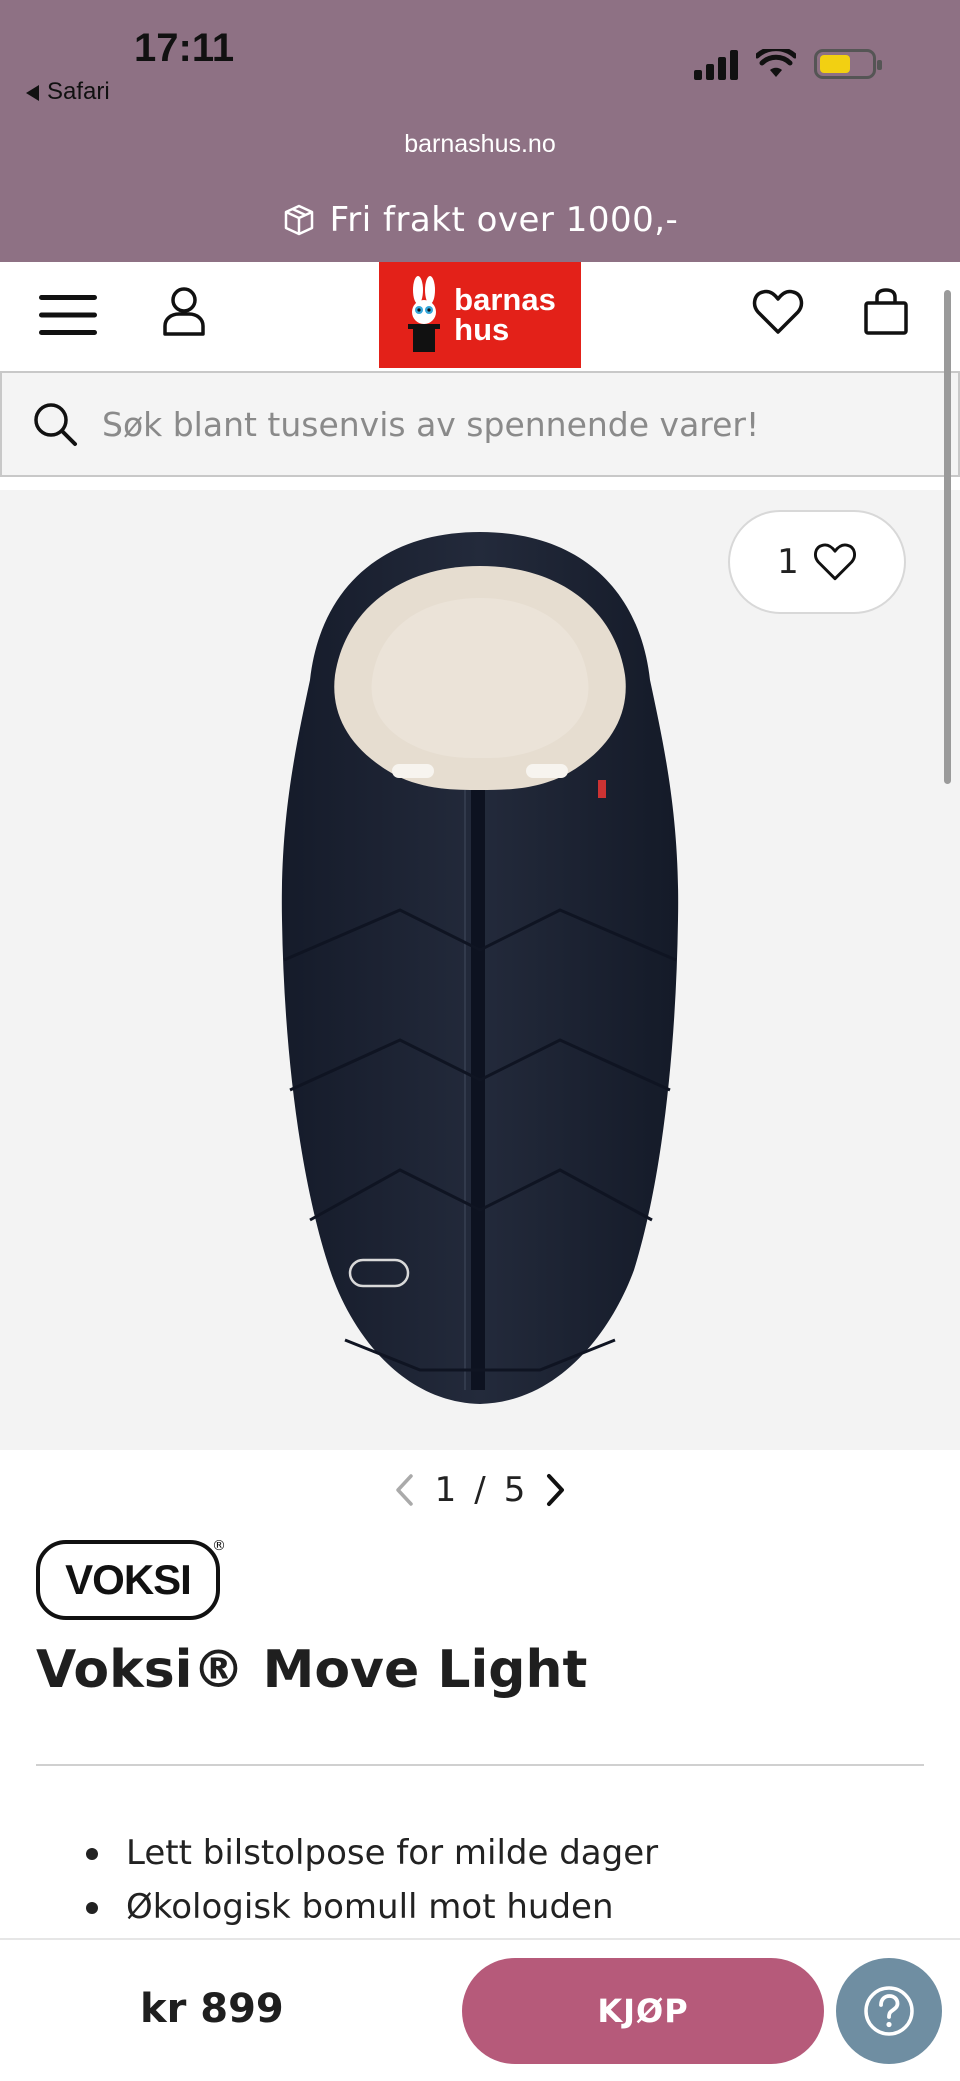 The width and height of the screenshot is (960, 2081). I want to click on user-icon, so click(184, 311).